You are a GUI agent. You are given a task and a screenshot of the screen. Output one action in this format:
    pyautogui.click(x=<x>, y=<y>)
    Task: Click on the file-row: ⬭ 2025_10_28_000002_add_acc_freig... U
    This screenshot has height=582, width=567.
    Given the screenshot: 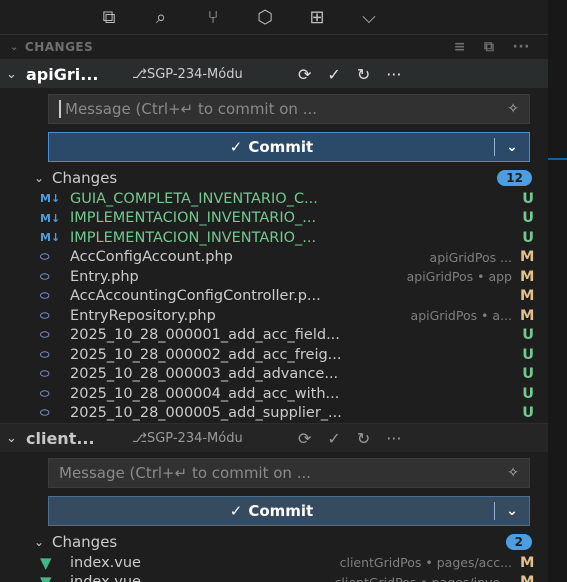 What is the action you would take?
    pyautogui.click(x=274, y=355)
    